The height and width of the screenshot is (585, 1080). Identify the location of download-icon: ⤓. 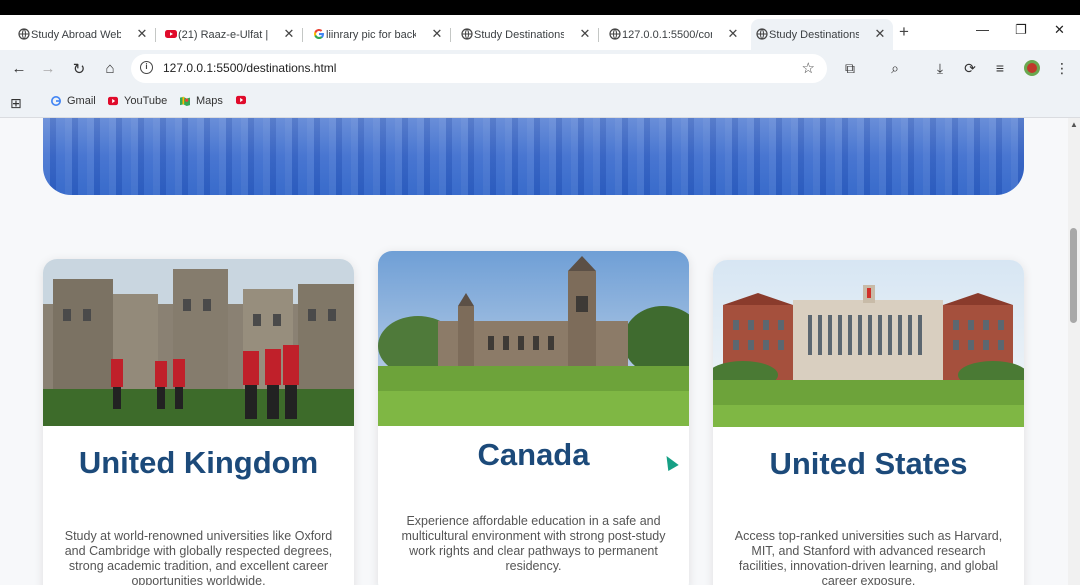
(940, 68).